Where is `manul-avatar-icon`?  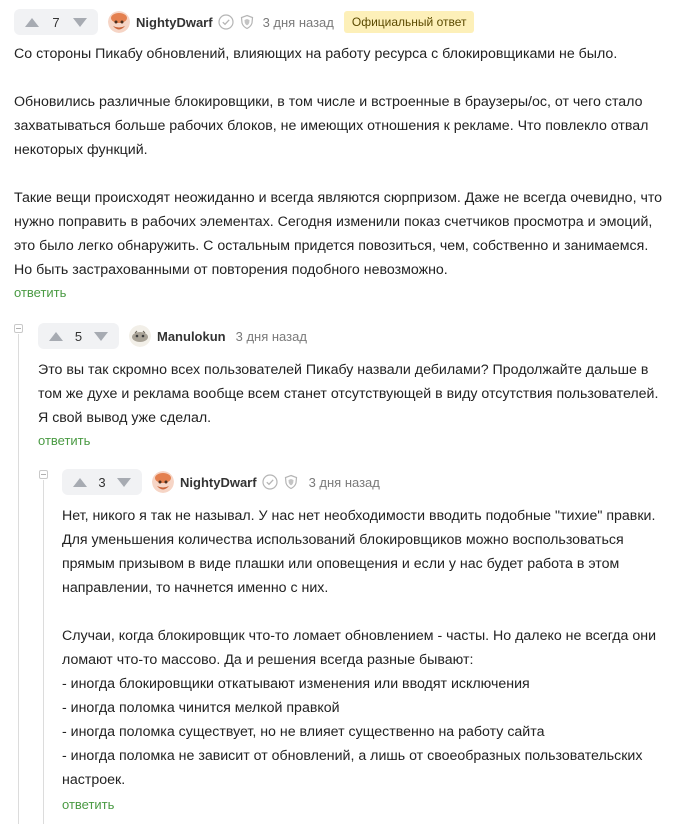 manul-avatar-icon is located at coordinates (140, 336).